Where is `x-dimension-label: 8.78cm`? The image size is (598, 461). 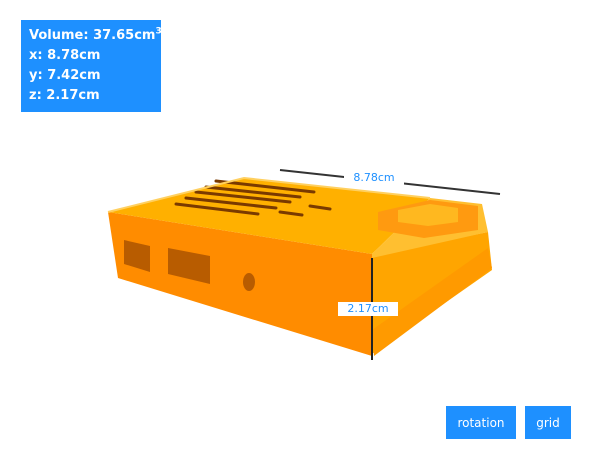 x-dimension-label: 8.78cm is located at coordinates (374, 178).